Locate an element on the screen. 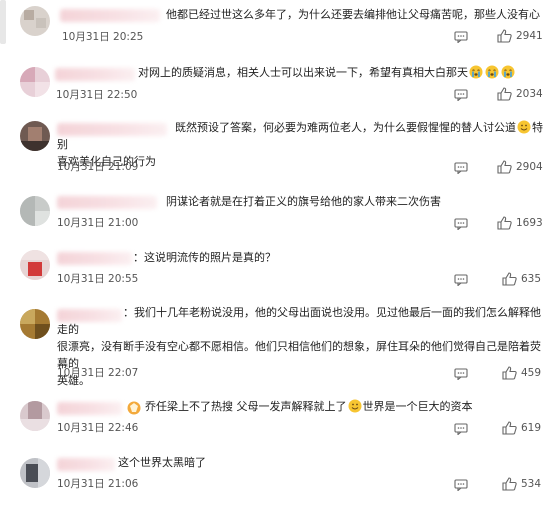 The height and width of the screenshot is (505, 550). like-button: 534 is located at coordinates (521, 484).